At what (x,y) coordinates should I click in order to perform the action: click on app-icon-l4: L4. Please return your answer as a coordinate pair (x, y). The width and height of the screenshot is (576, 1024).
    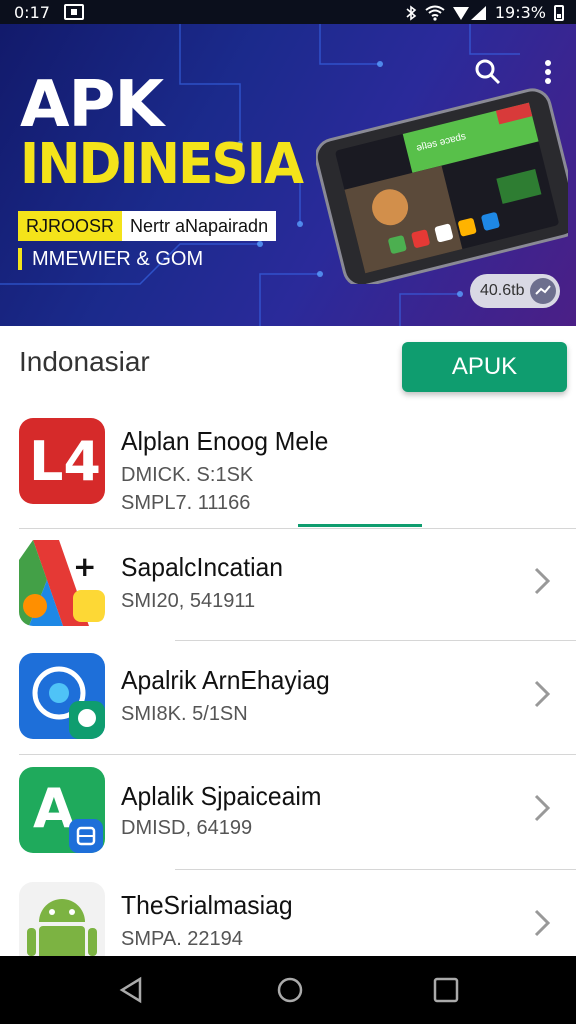
    Looking at the image, I should click on (62, 461).